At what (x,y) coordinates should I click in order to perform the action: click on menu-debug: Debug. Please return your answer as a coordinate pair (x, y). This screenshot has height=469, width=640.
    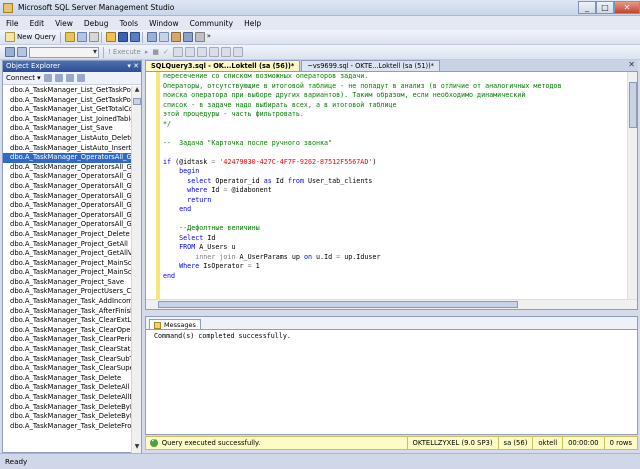
    Looking at the image, I should click on (96, 23).